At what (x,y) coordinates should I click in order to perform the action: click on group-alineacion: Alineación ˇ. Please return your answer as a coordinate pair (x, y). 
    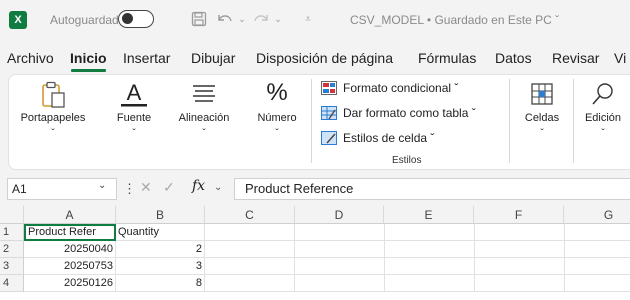
    Looking at the image, I should click on (204, 122).